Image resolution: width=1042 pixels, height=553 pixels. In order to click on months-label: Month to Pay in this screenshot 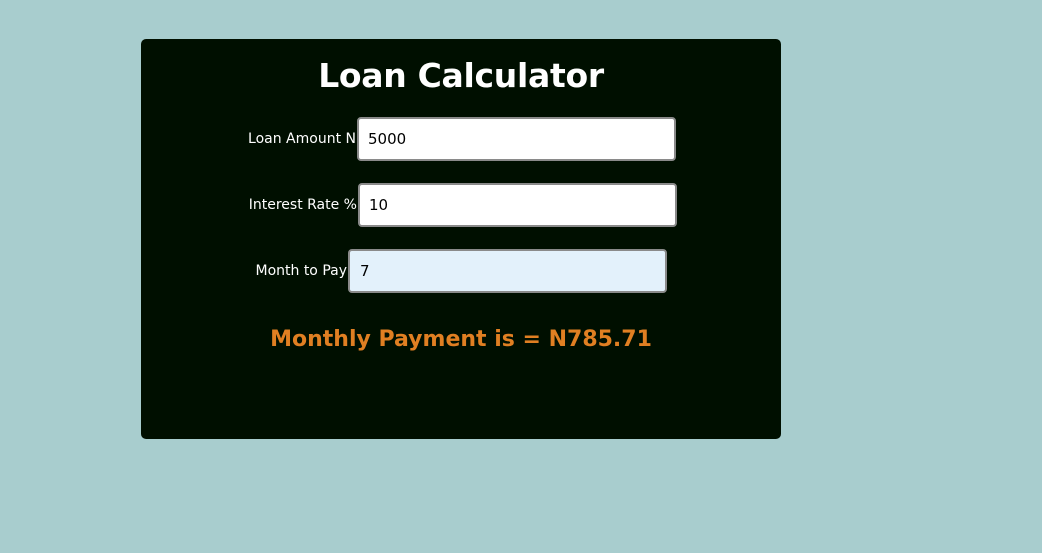, I will do `click(301, 271)`.